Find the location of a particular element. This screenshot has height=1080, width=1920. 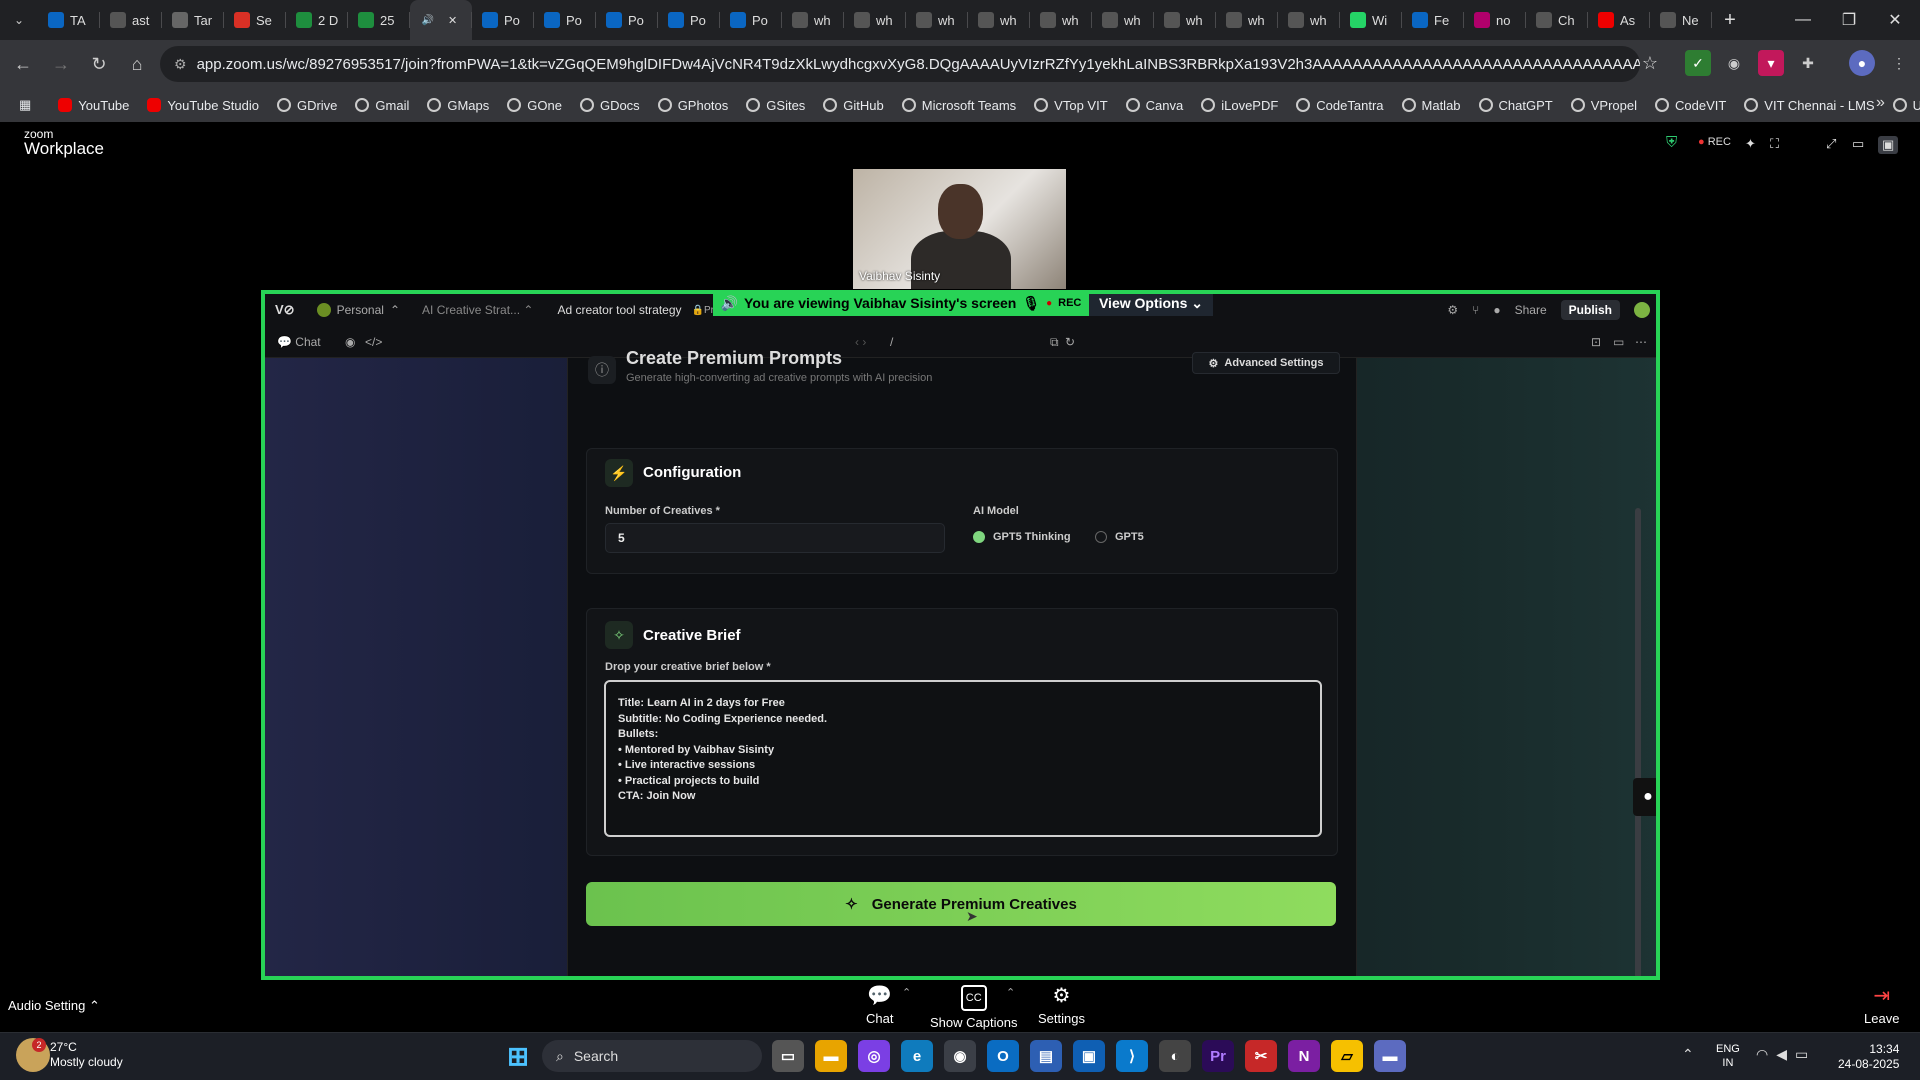

zoom-taskbar-icon: ▬ is located at coordinates (1390, 1056).